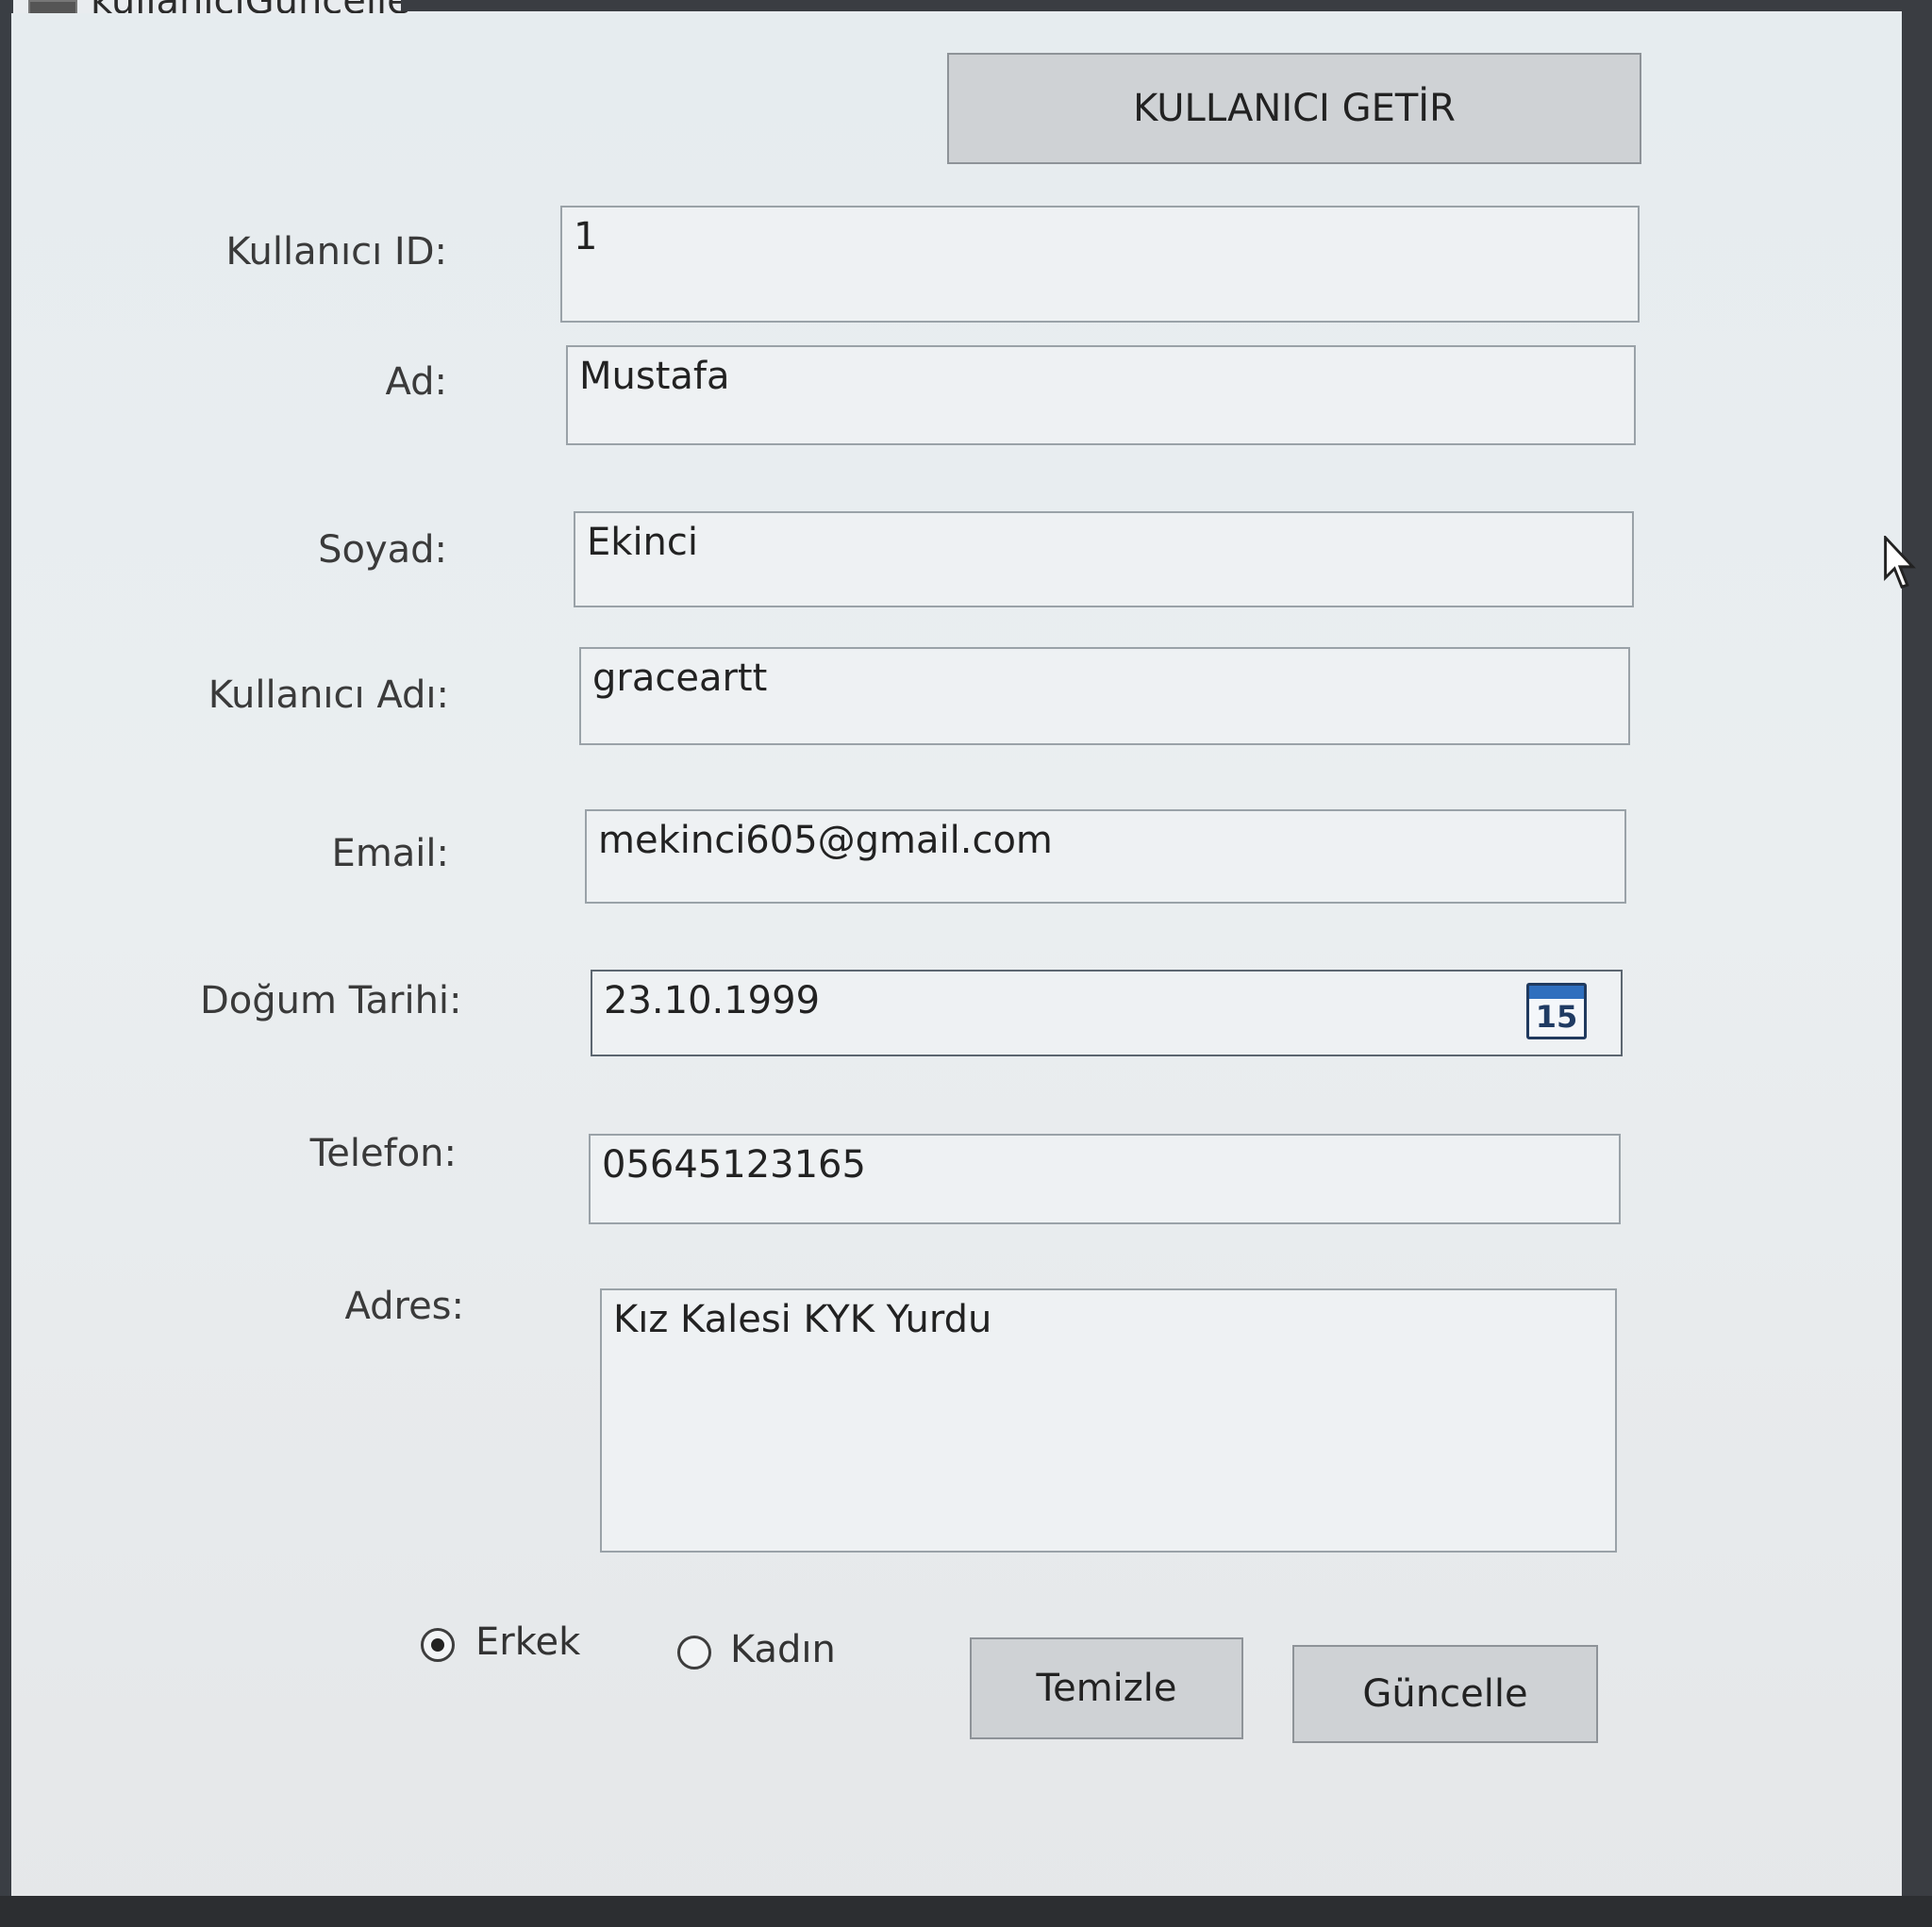  What do you see at coordinates (1105, 1179) in the screenshot?
I see `phone-input: 05645123165` at bounding box center [1105, 1179].